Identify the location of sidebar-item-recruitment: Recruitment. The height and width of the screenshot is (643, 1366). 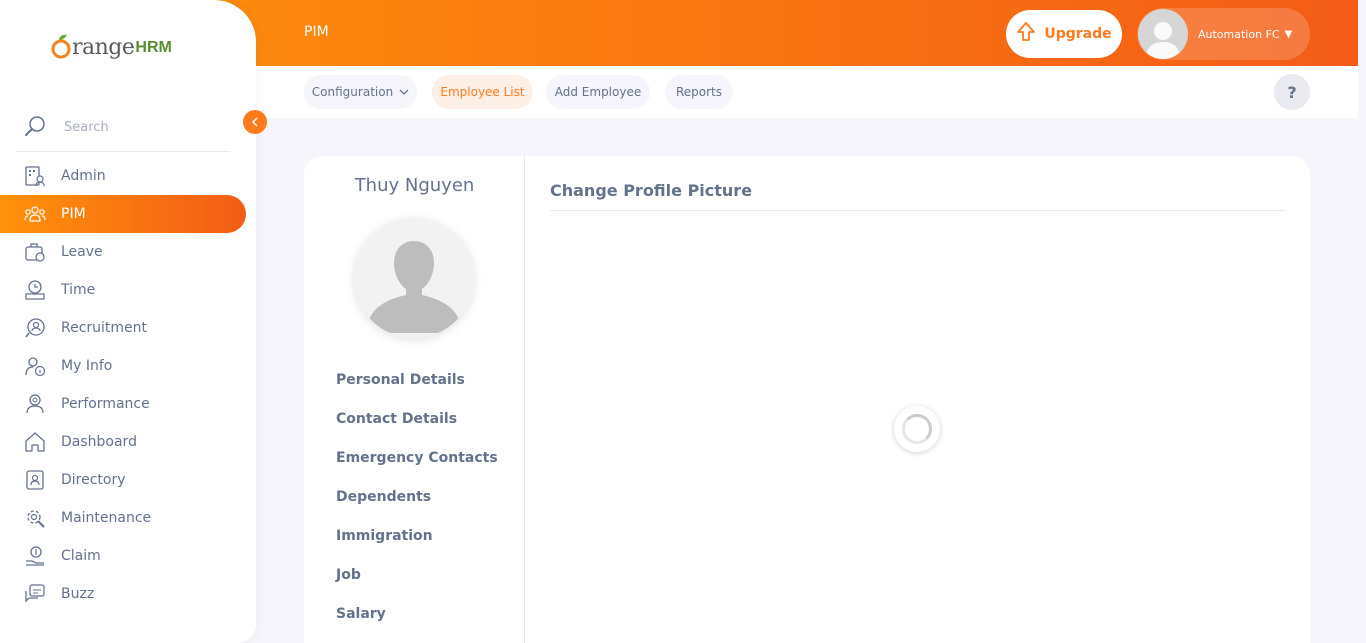
(123, 328).